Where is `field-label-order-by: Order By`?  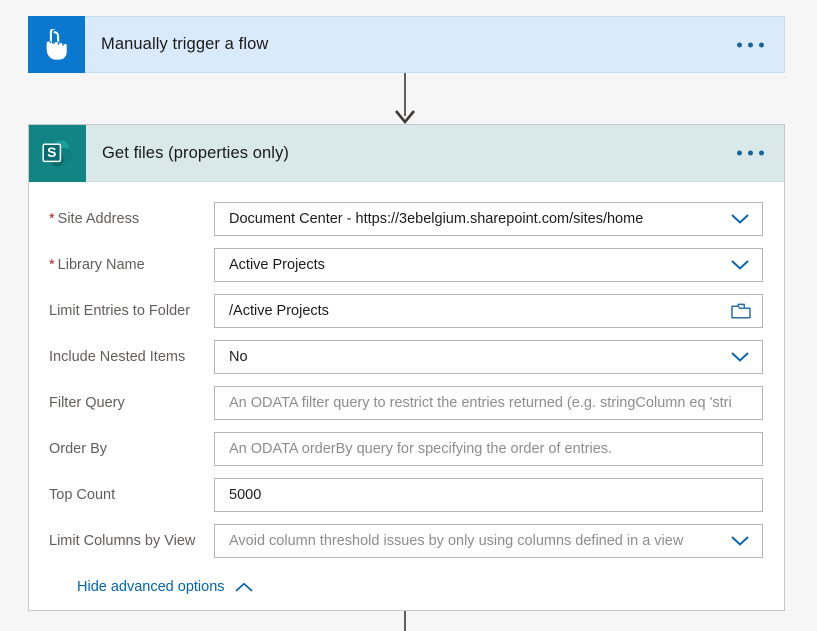
field-label-order-by: Order By is located at coordinates (131, 449).